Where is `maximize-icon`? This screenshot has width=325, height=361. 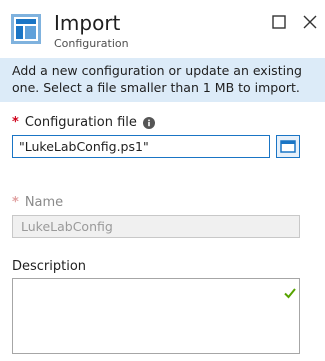
maximize-icon is located at coordinates (279, 22).